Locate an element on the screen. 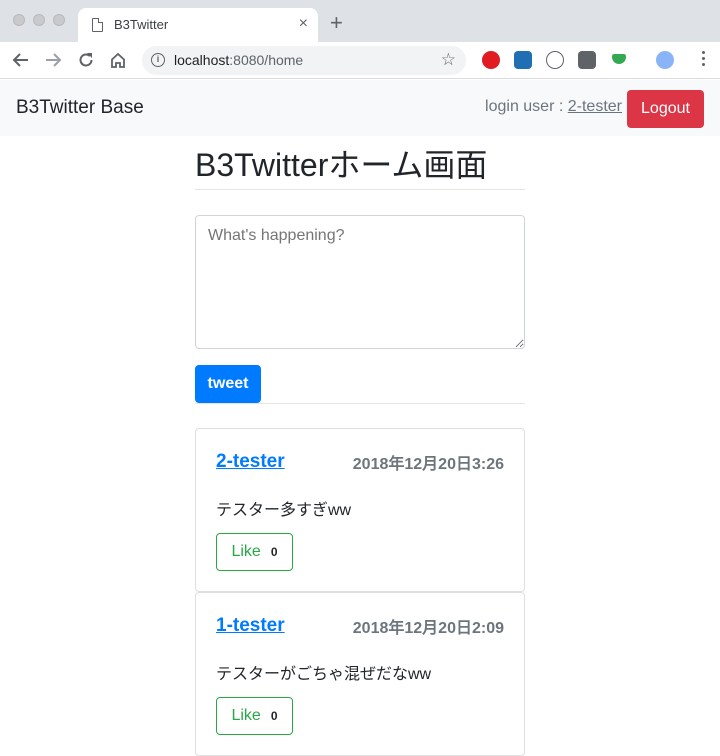 Image resolution: width=720 pixels, height=756 pixels. window-minimize-dot is located at coordinates (39, 20).